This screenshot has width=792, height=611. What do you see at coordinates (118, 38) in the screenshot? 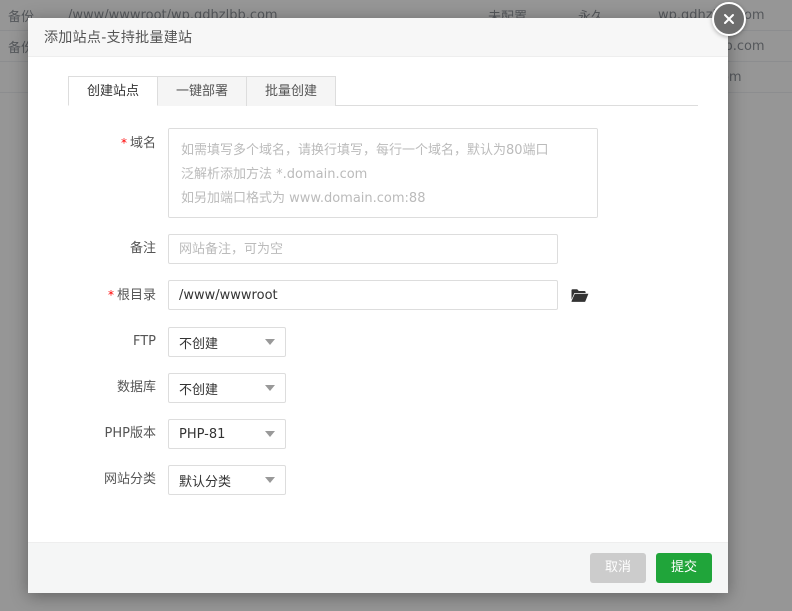
I see `page-title: 添加站点-支持批量建站` at bounding box center [118, 38].